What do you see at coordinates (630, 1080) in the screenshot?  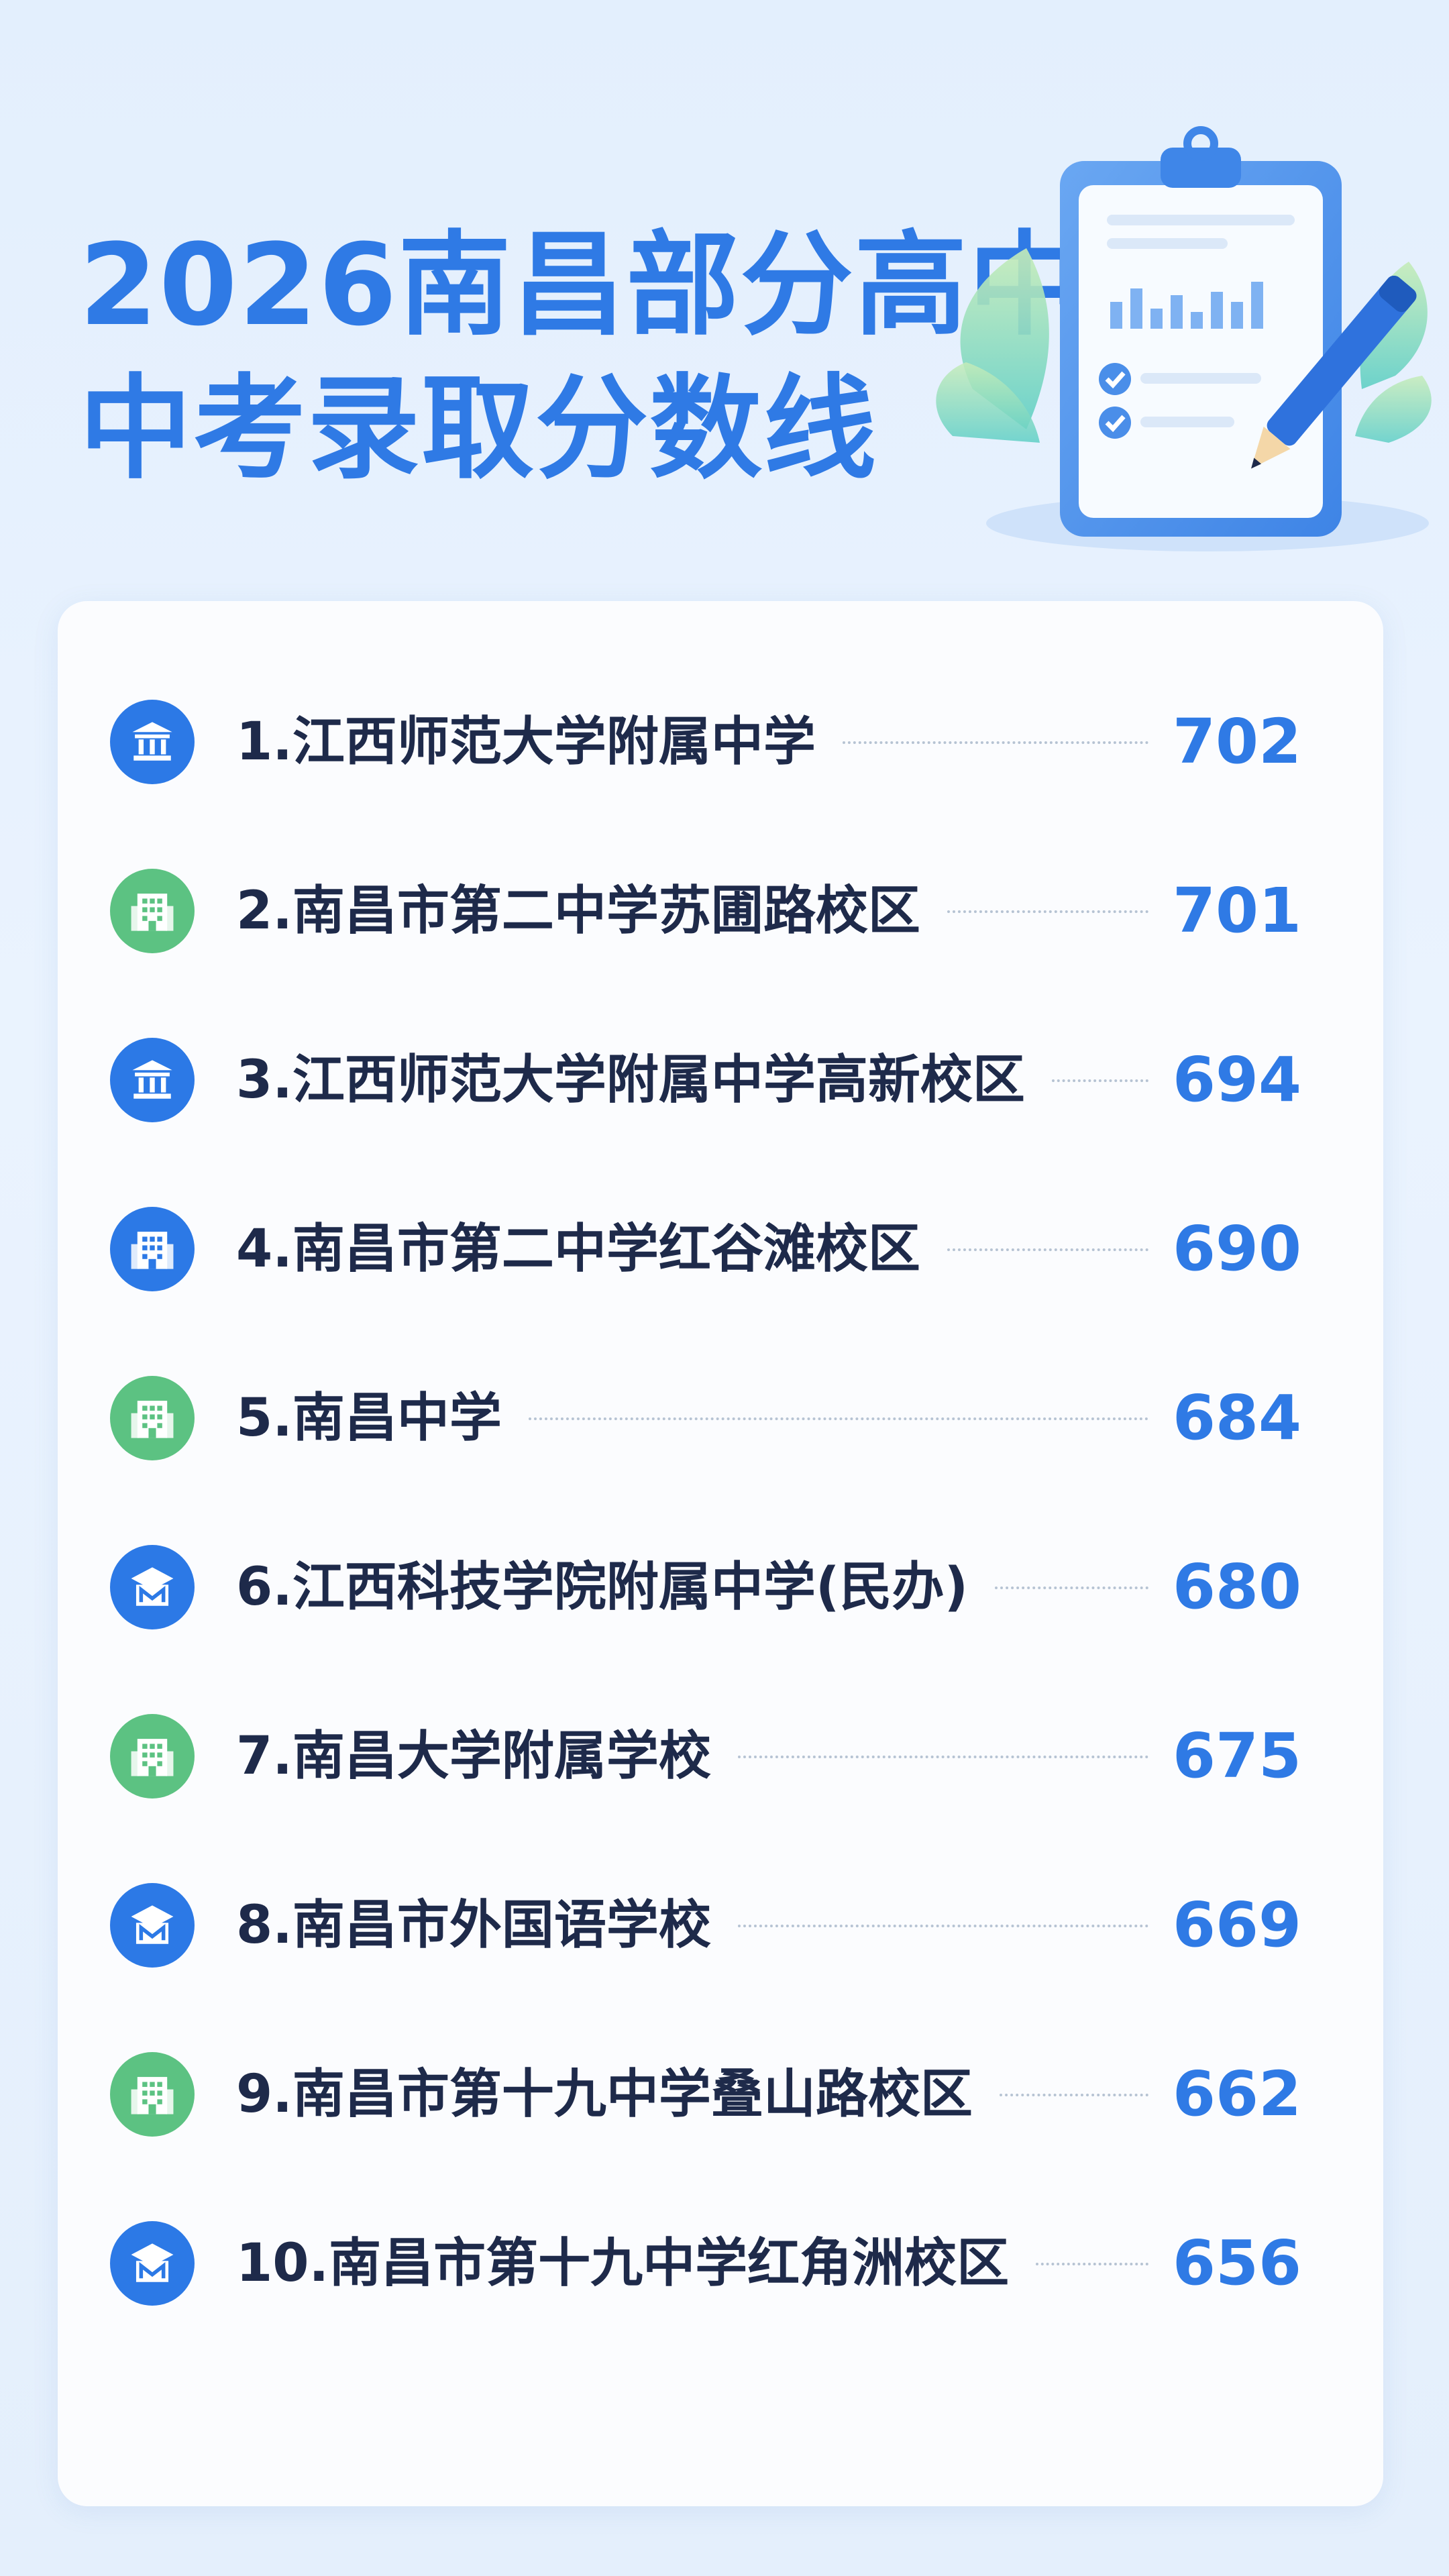 I see `school-name: 3.江西师范大学附属中学高新校区` at bounding box center [630, 1080].